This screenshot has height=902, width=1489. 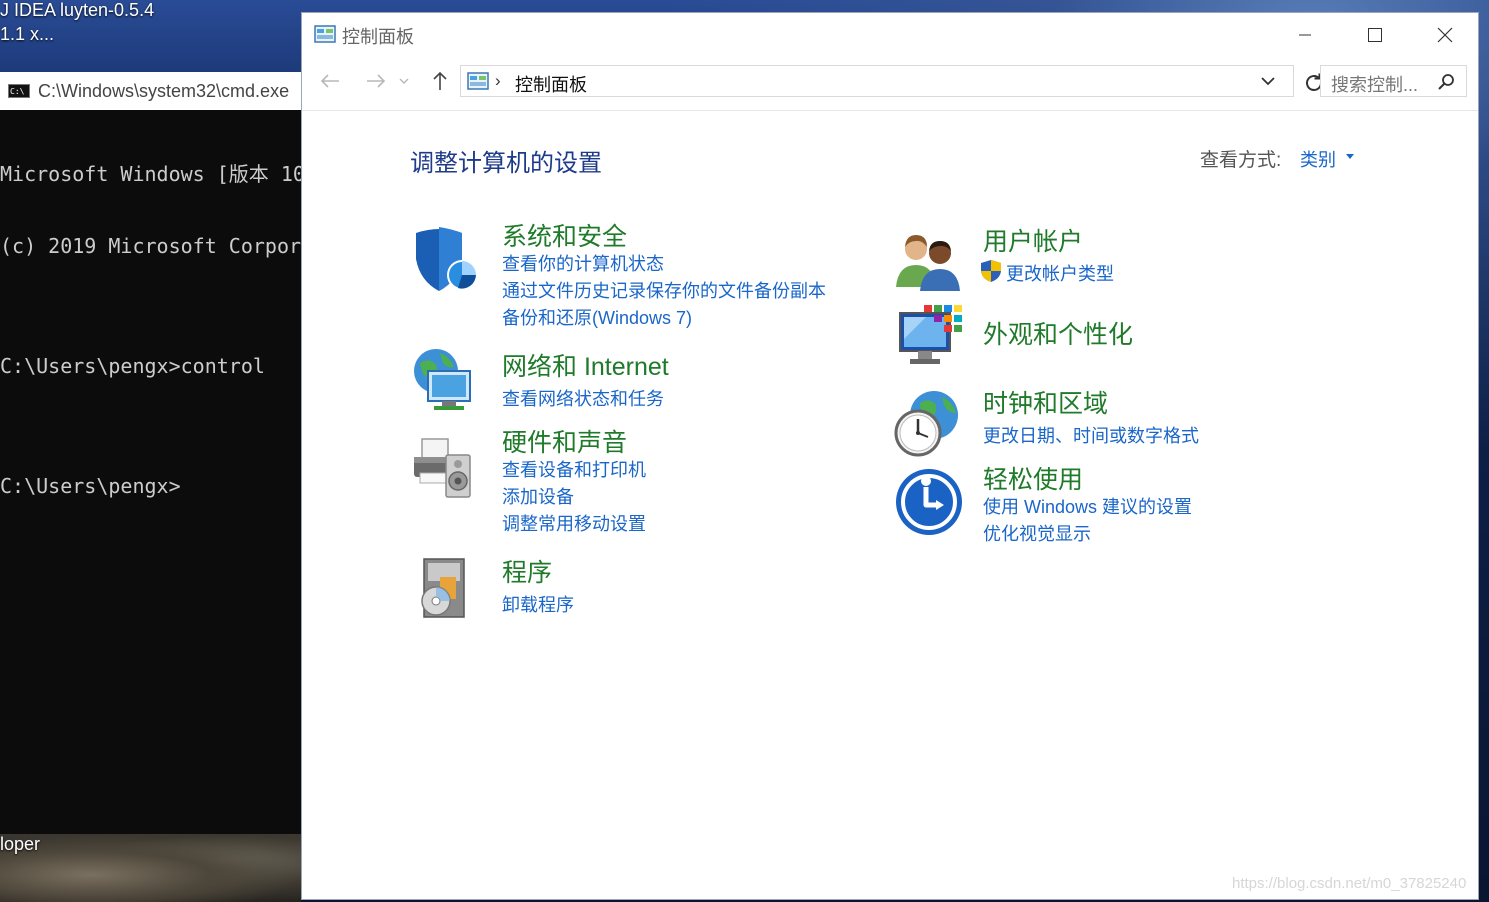 I want to click on close-icon, so click(x=1445, y=35).